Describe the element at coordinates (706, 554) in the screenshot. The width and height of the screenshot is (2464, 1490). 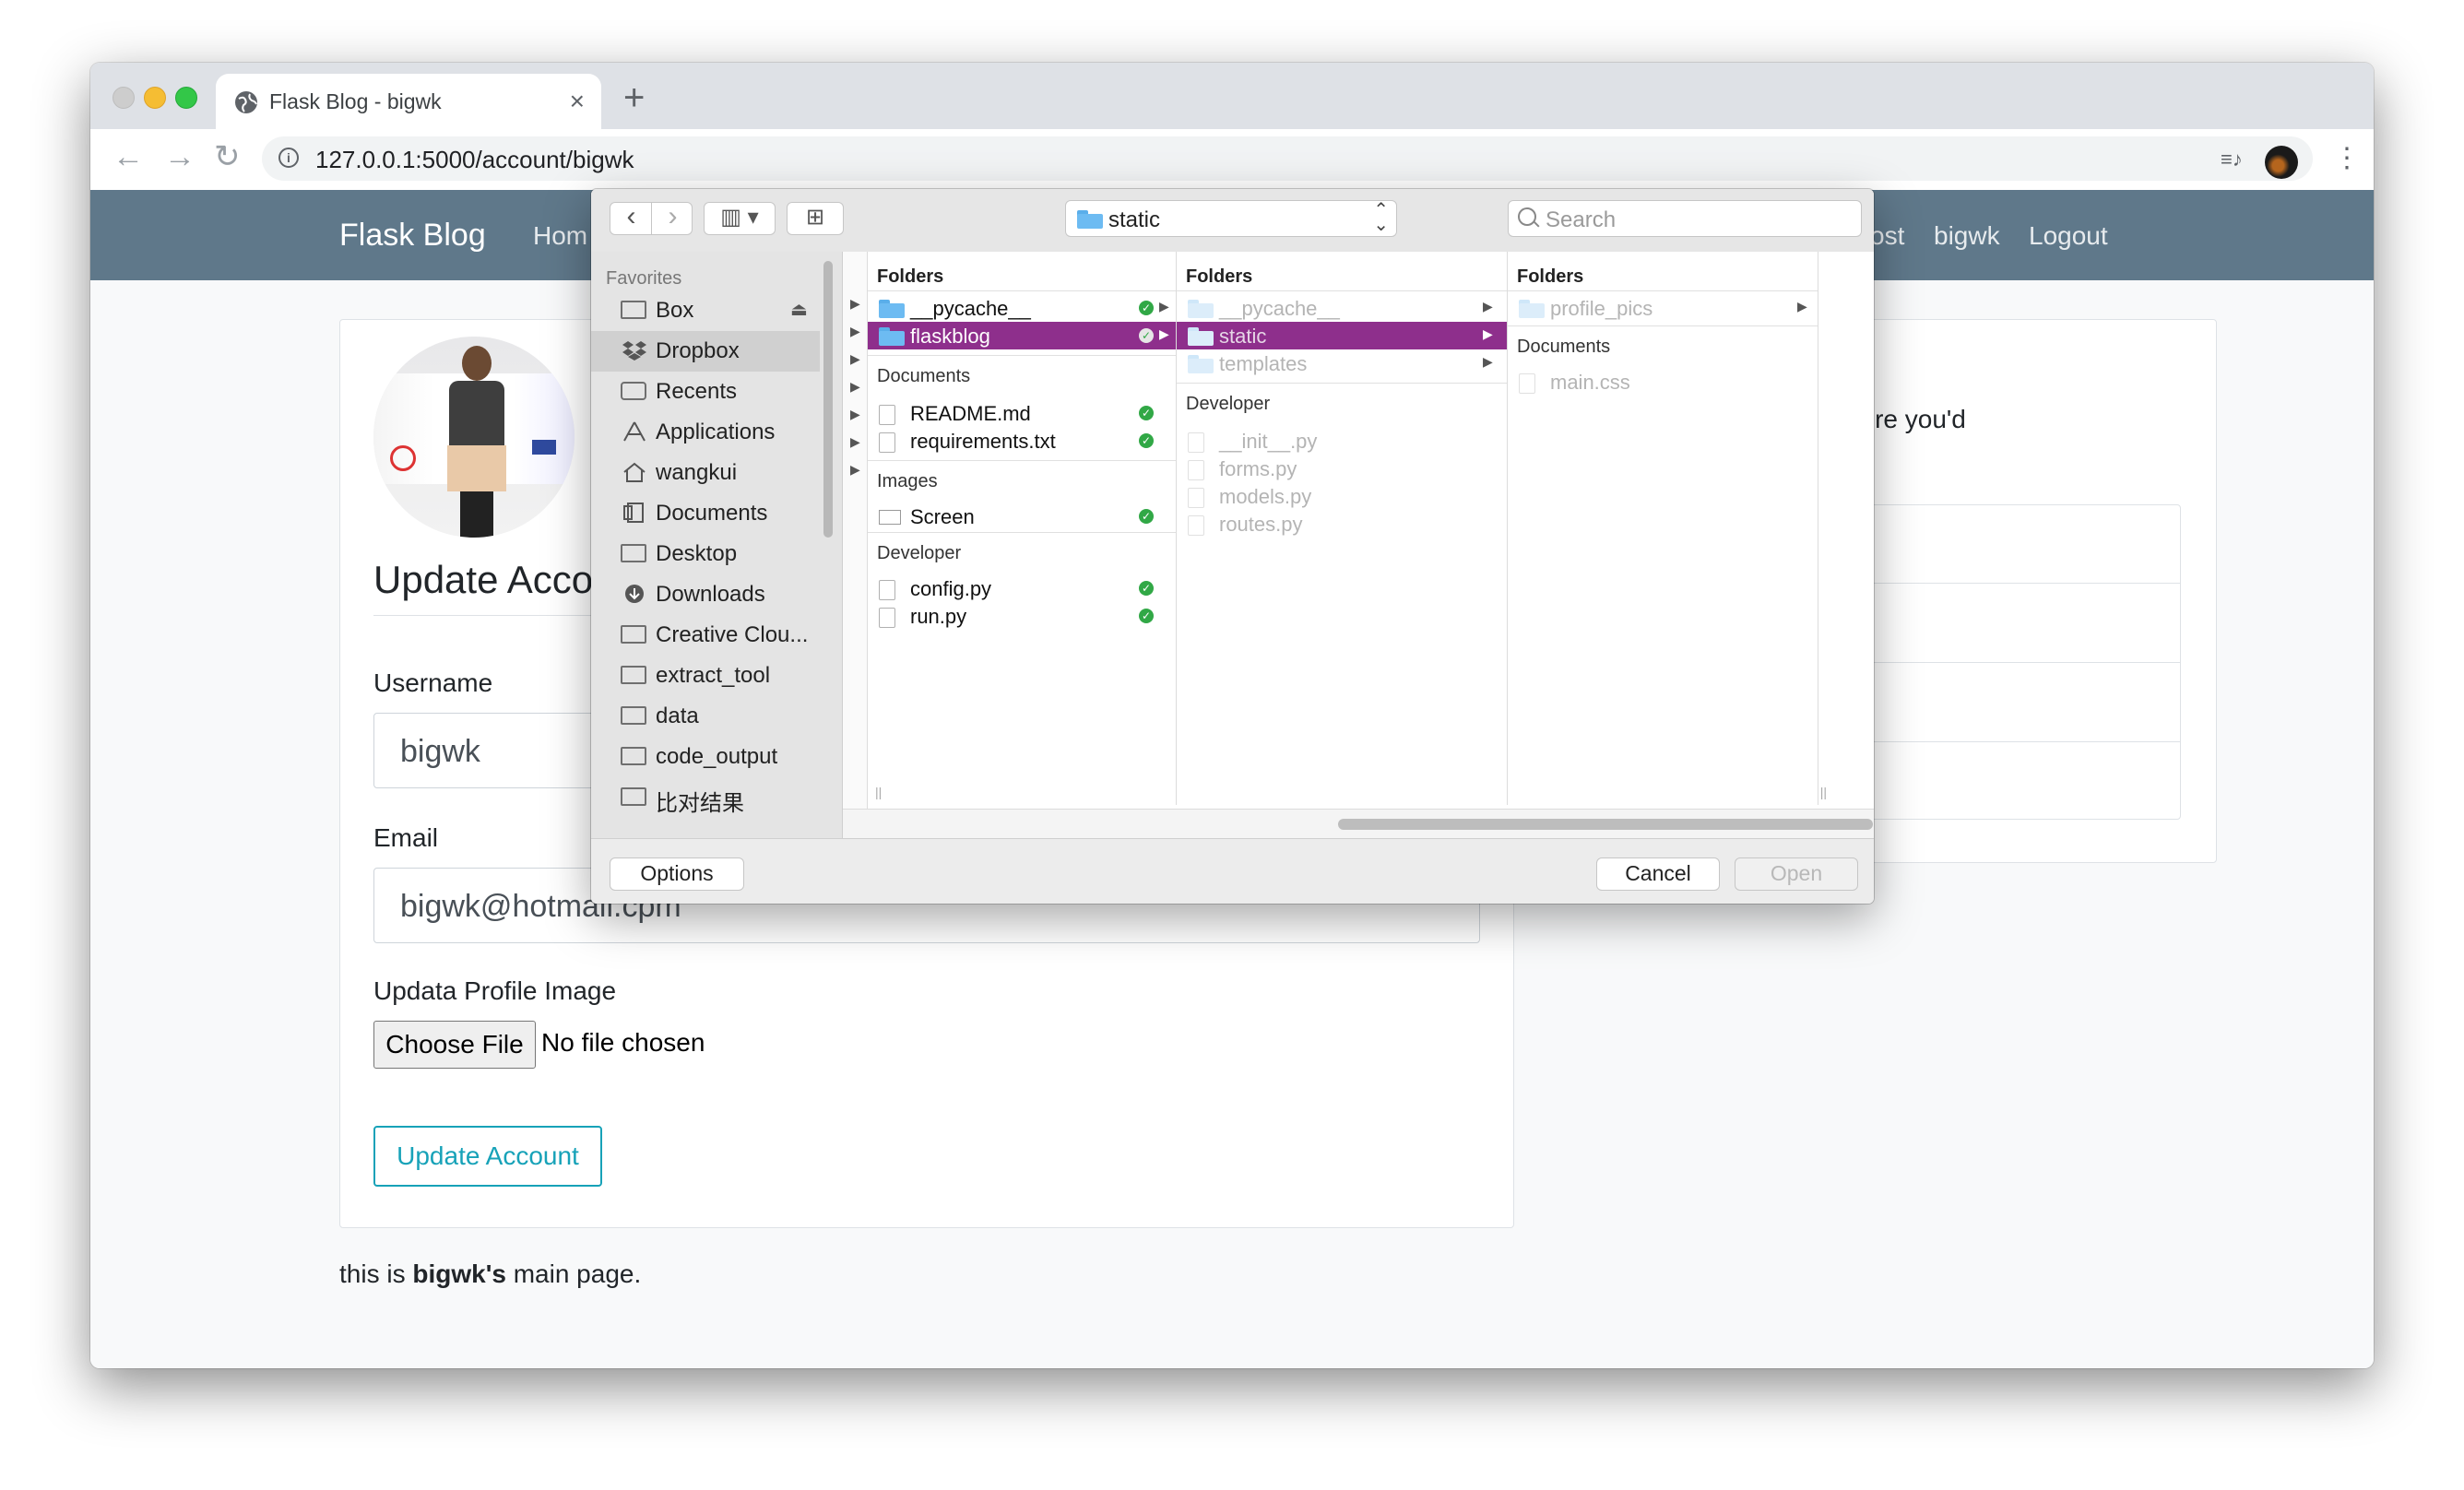
I see `sidebar-item-desktop: Desktop` at that location.